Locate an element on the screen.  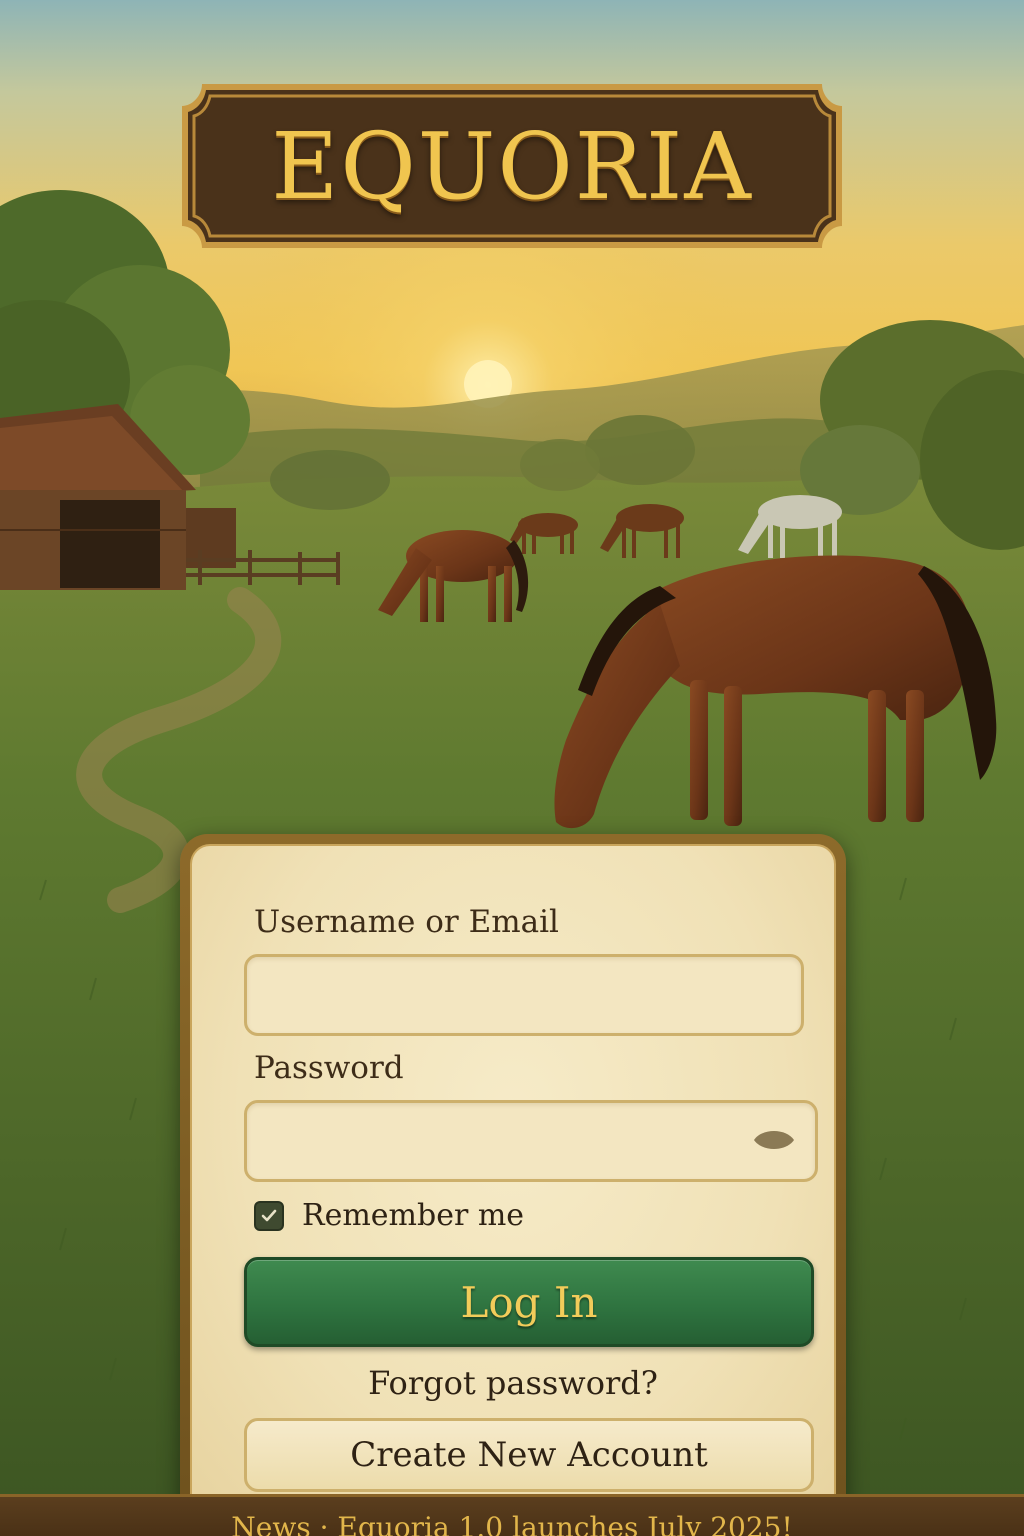
eye-icon is located at coordinates (774, 1140).